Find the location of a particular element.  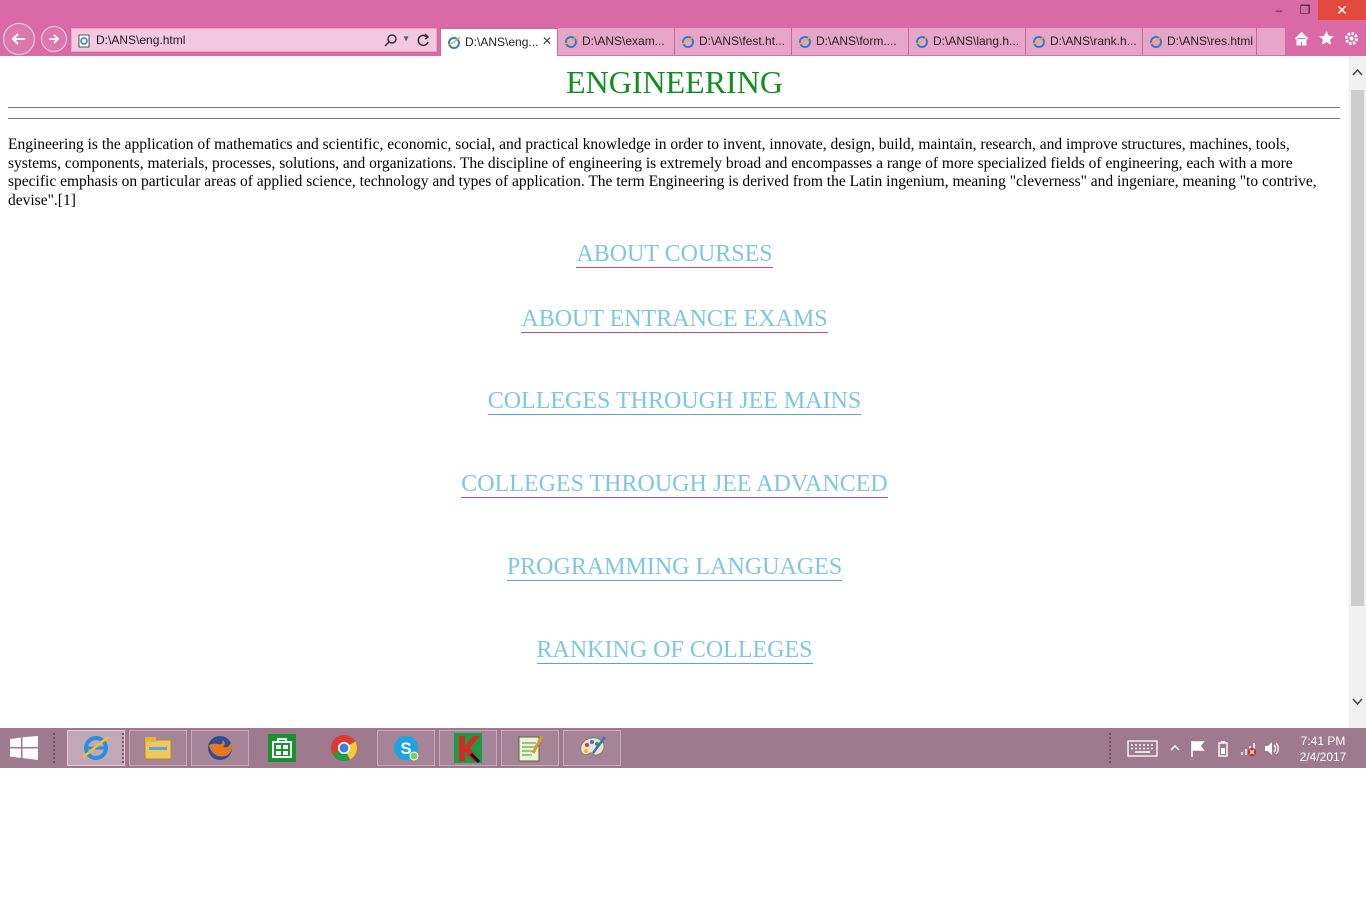

taskbar-skype: S is located at coordinates (406, 748).